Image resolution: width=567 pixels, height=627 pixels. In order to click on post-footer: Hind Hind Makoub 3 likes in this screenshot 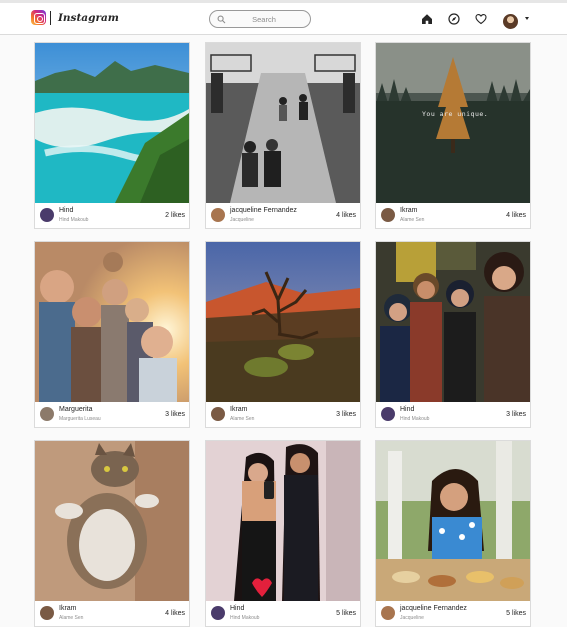, I will do `click(453, 414)`.